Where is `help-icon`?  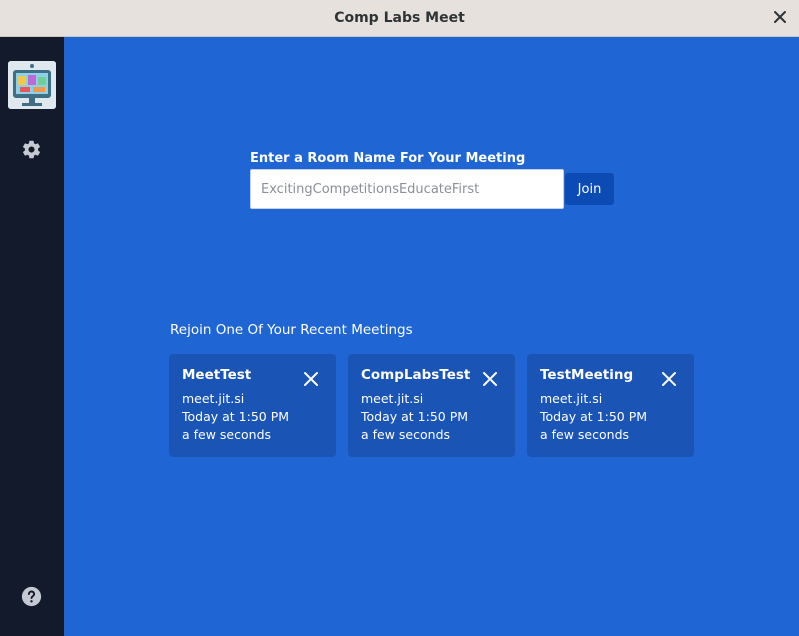
help-icon is located at coordinates (31, 596).